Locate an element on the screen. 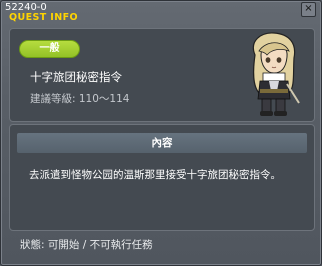  window-title: QUEST INFO is located at coordinates (43, 17).